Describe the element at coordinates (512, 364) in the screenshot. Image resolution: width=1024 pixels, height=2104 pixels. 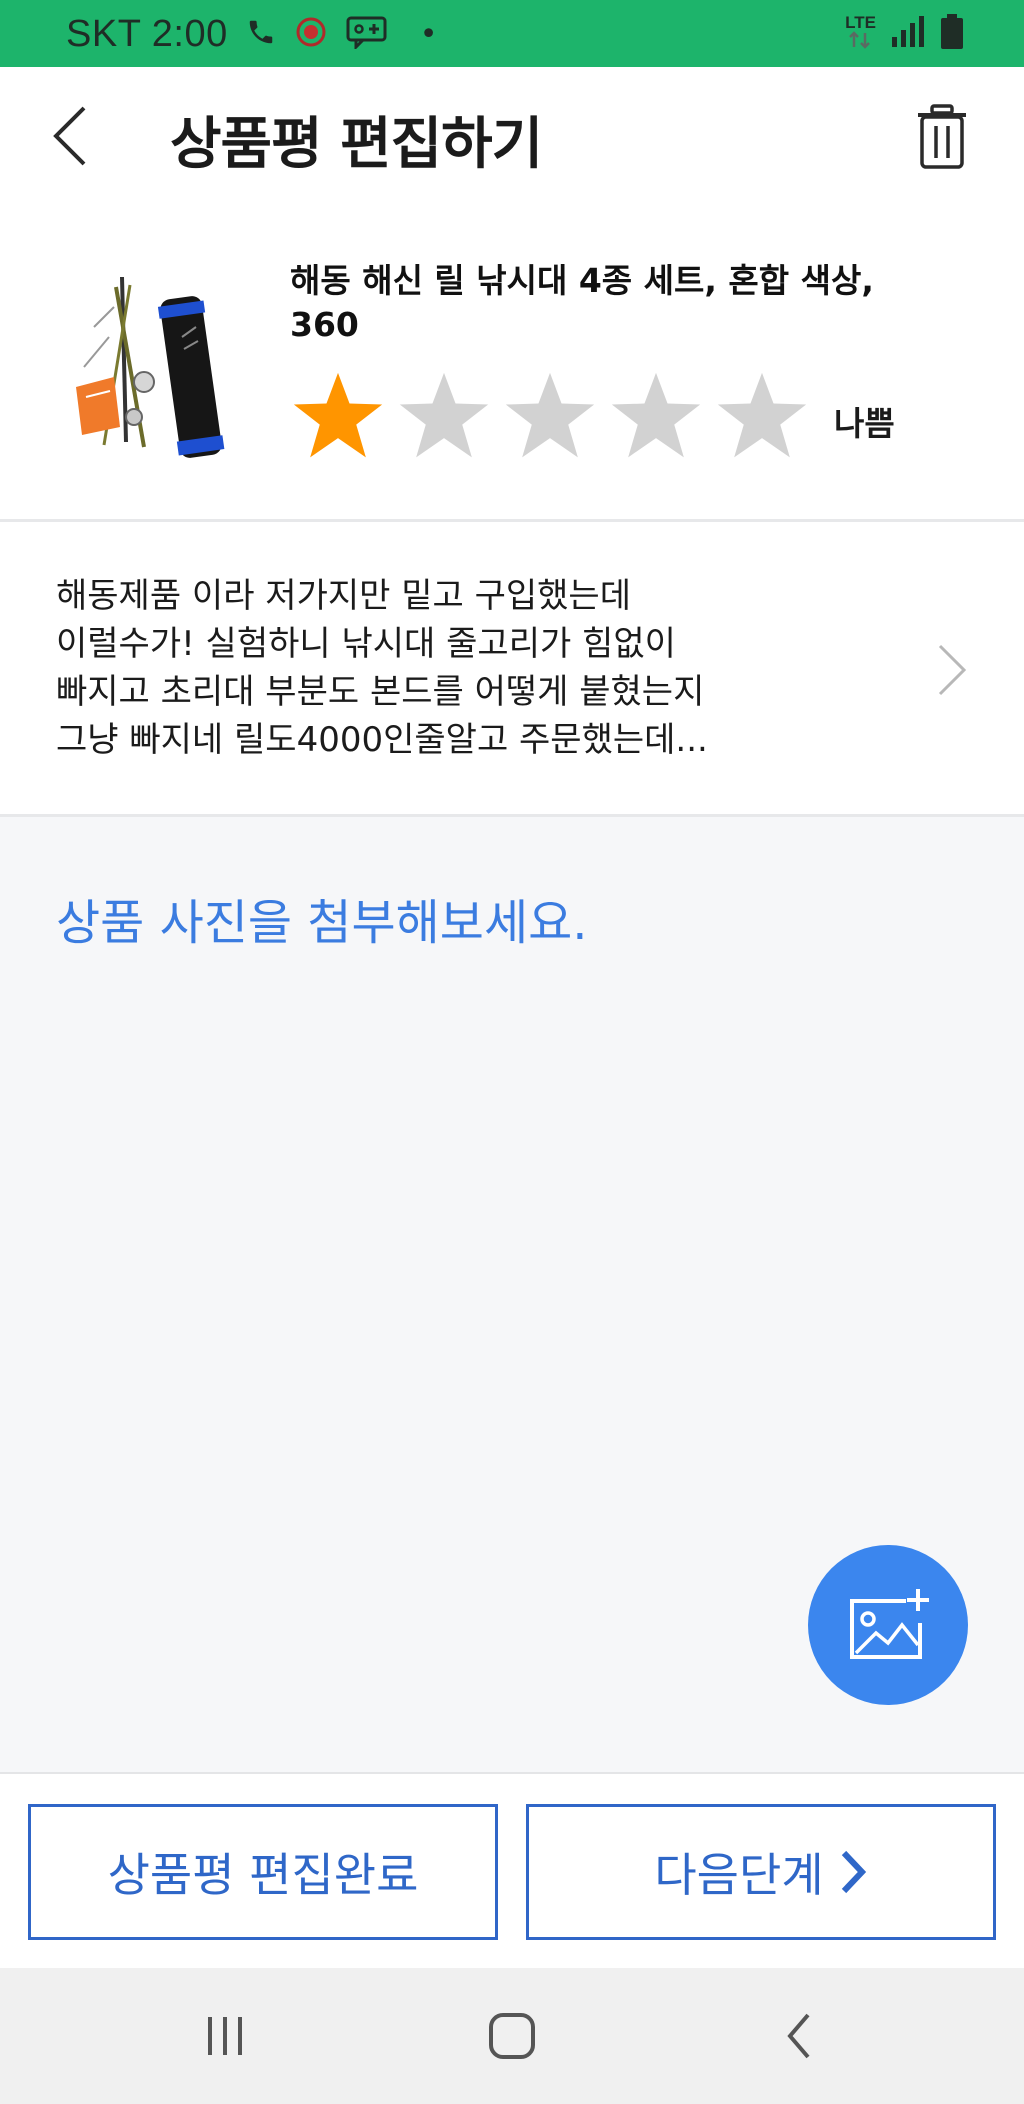
I see `product-summary: 해동 해신 릴 낚시대 4종 세트, 혼합 색상, 360 나쁨` at that location.